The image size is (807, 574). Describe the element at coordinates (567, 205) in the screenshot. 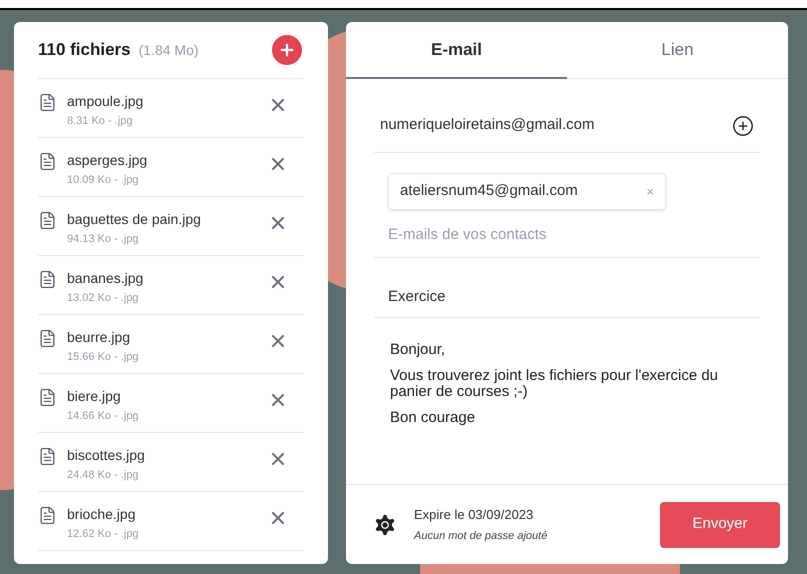

I see `recipients-field: ateliersnum45@gmail.com × E-mails de vos contacts` at that location.